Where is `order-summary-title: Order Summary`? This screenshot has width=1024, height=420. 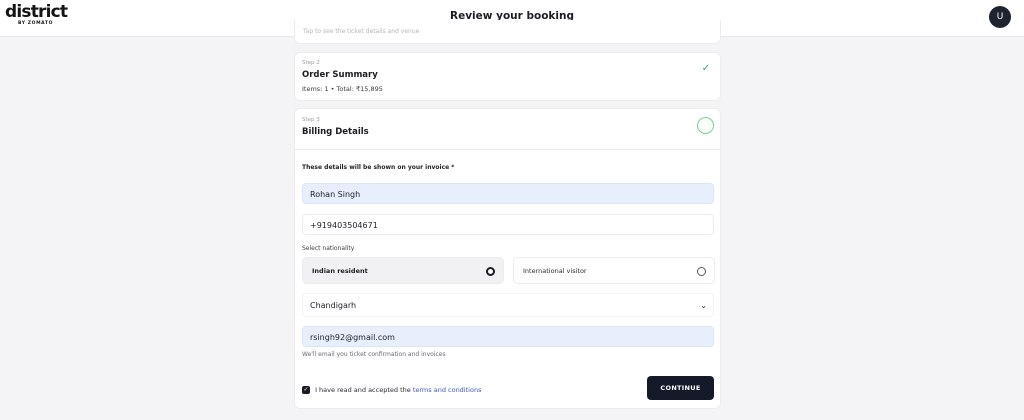 order-summary-title: Order Summary is located at coordinates (340, 75).